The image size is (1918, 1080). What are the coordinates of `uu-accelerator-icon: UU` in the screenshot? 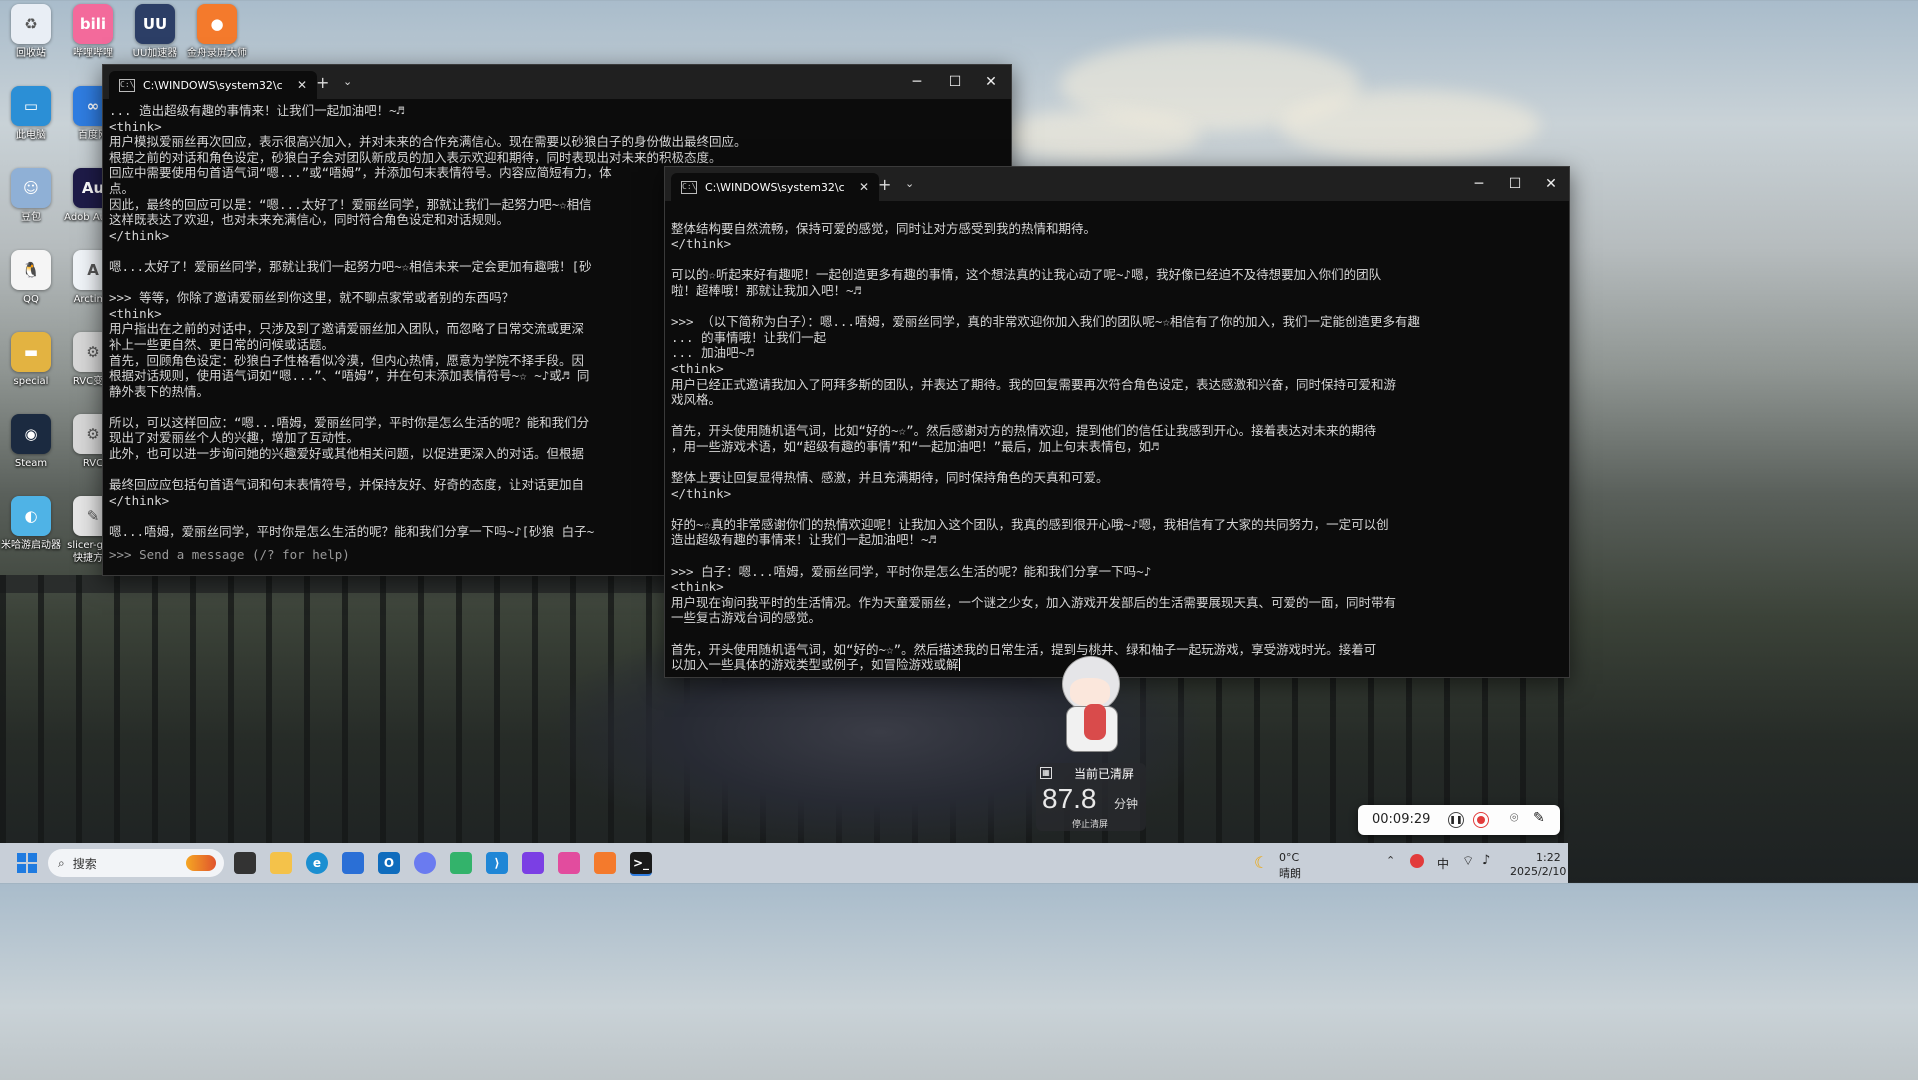 It's located at (155, 24).